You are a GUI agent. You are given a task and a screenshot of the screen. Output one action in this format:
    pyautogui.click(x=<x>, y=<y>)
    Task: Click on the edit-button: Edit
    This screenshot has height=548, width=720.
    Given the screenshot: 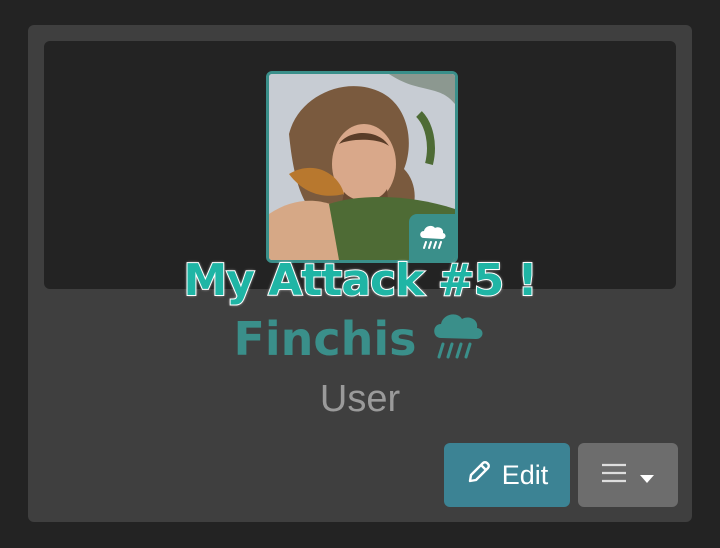 What is the action you would take?
    pyautogui.click(x=507, y=475)
    